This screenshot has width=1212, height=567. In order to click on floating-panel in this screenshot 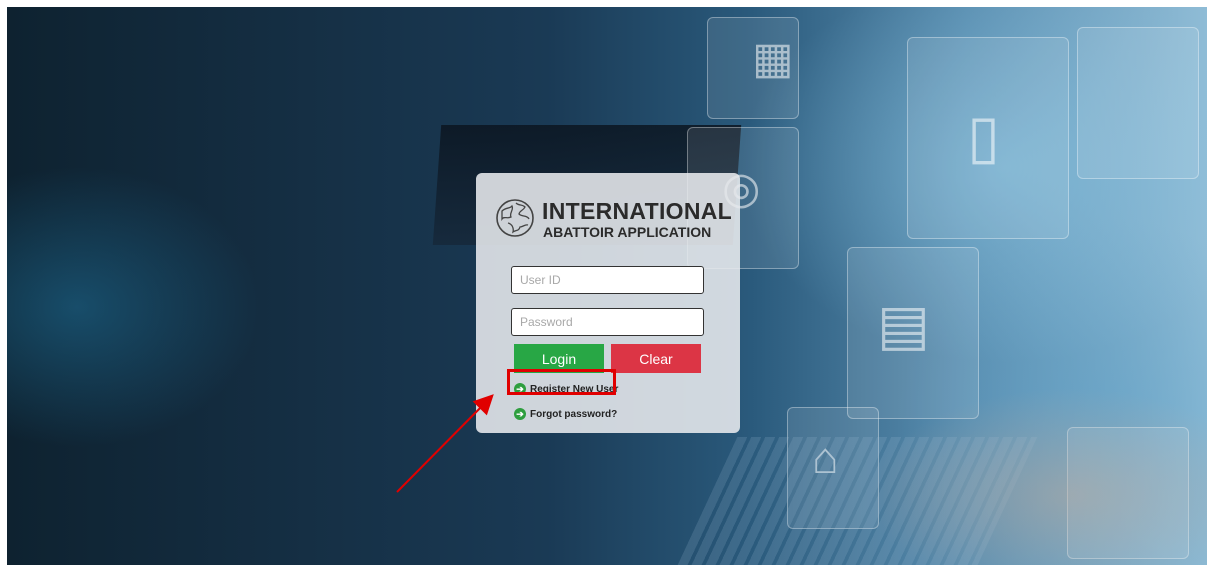, I will do `click(1138, 103)`.